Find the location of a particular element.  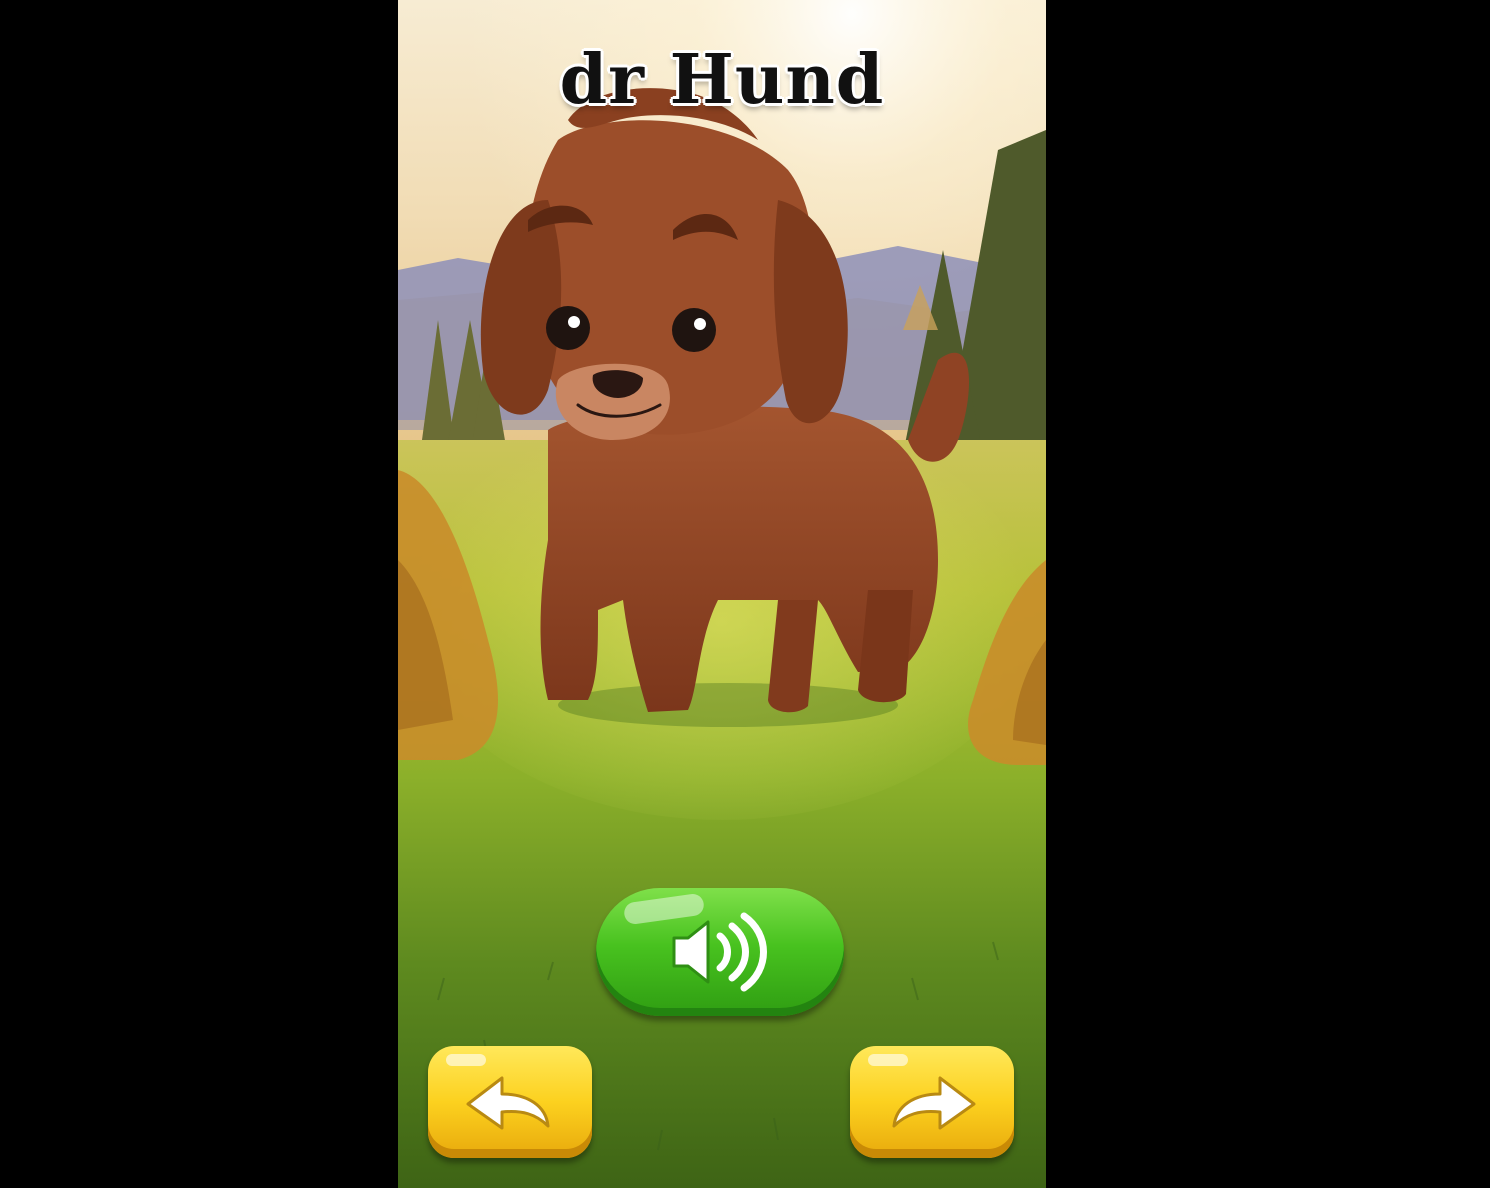

speaker-sound-icon is located at coordinates (719, 952).